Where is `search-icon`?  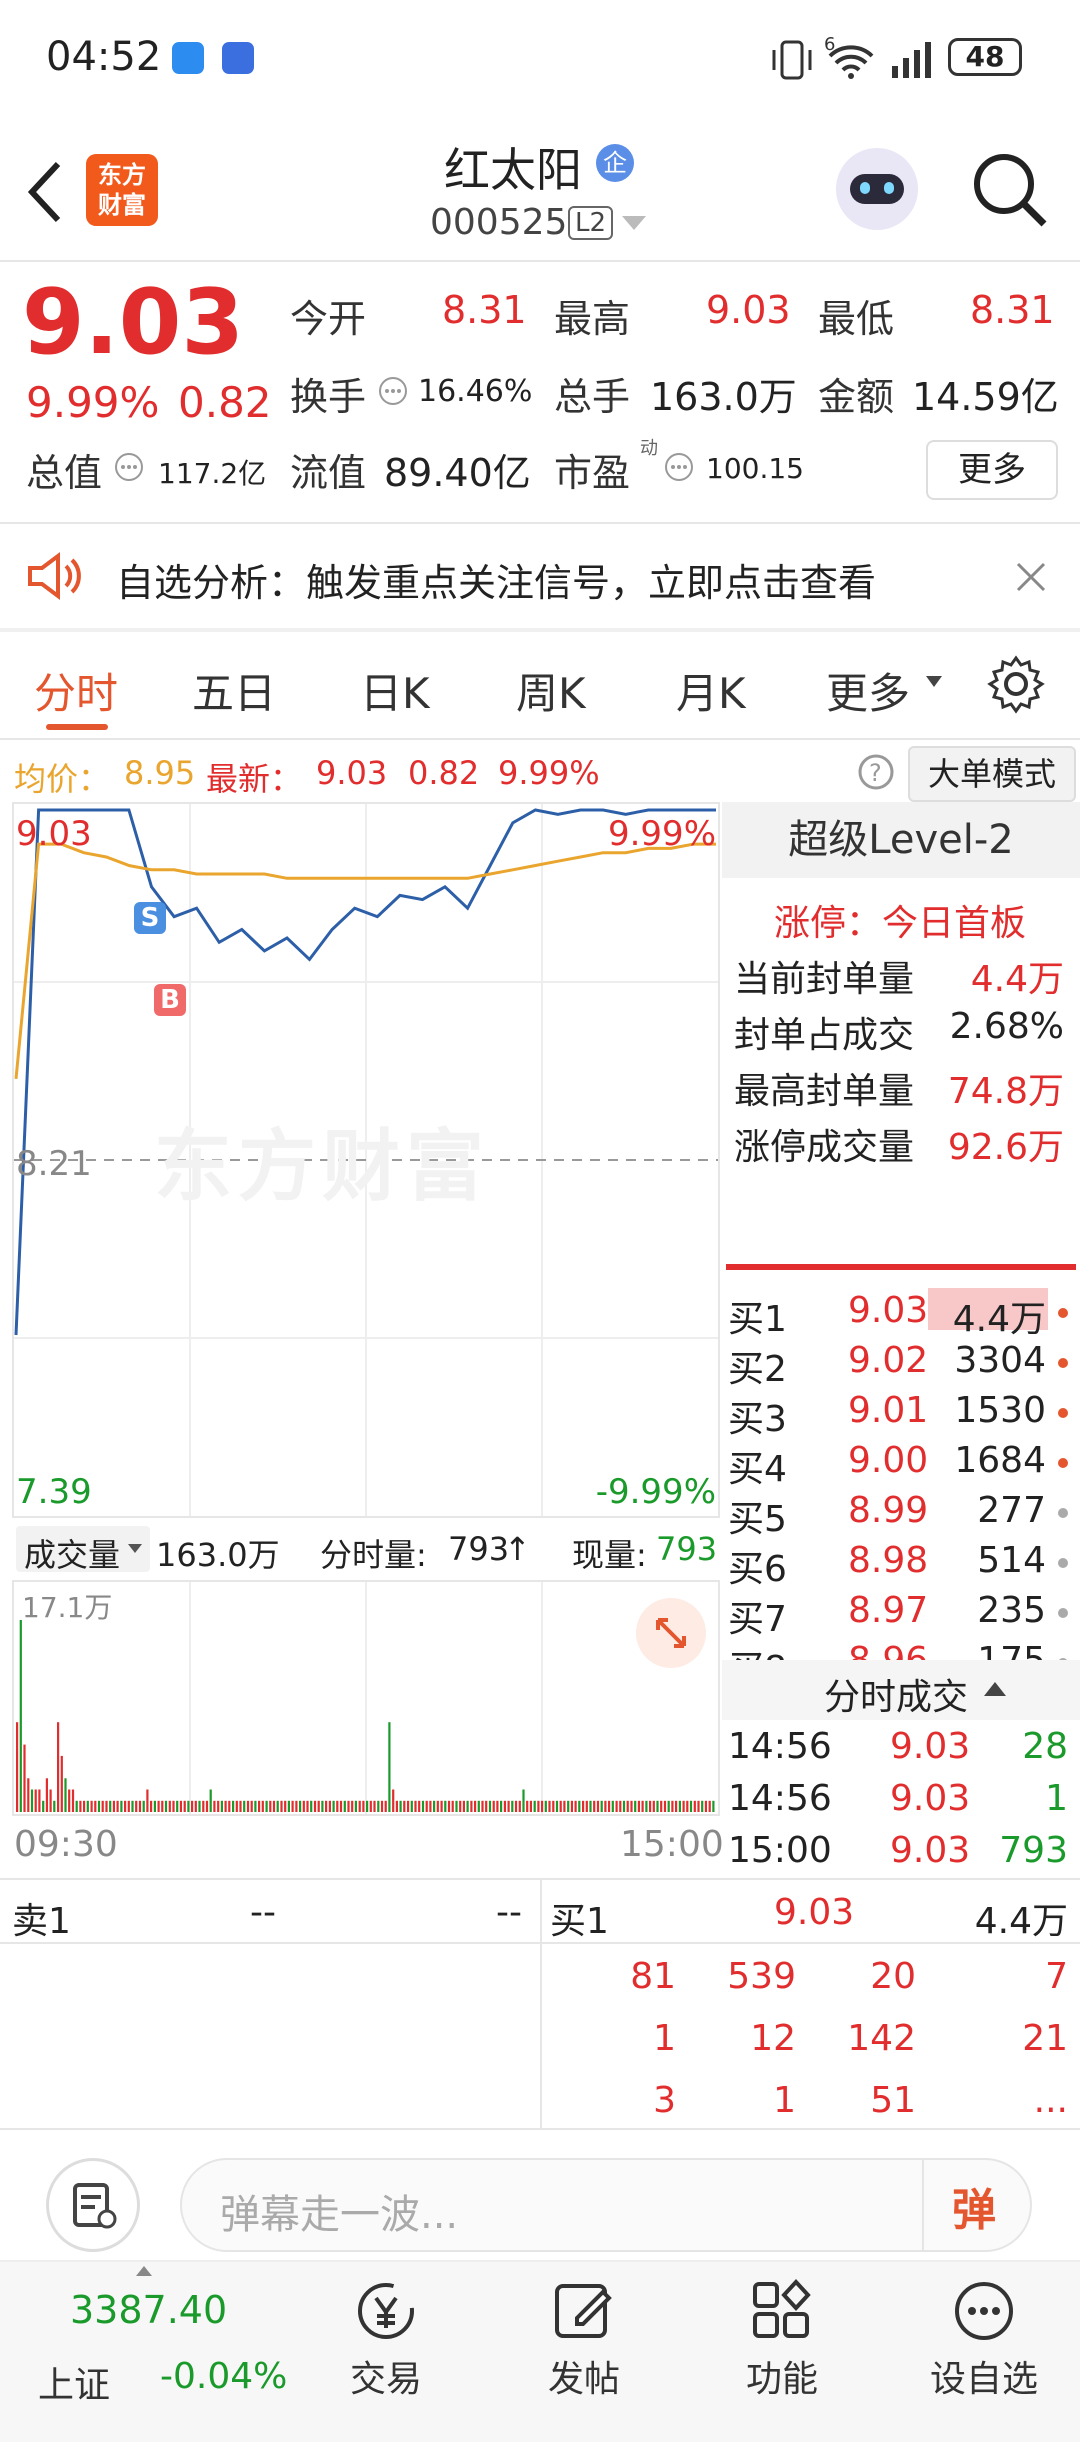 search-icon is located at coordinates (1010, 190).